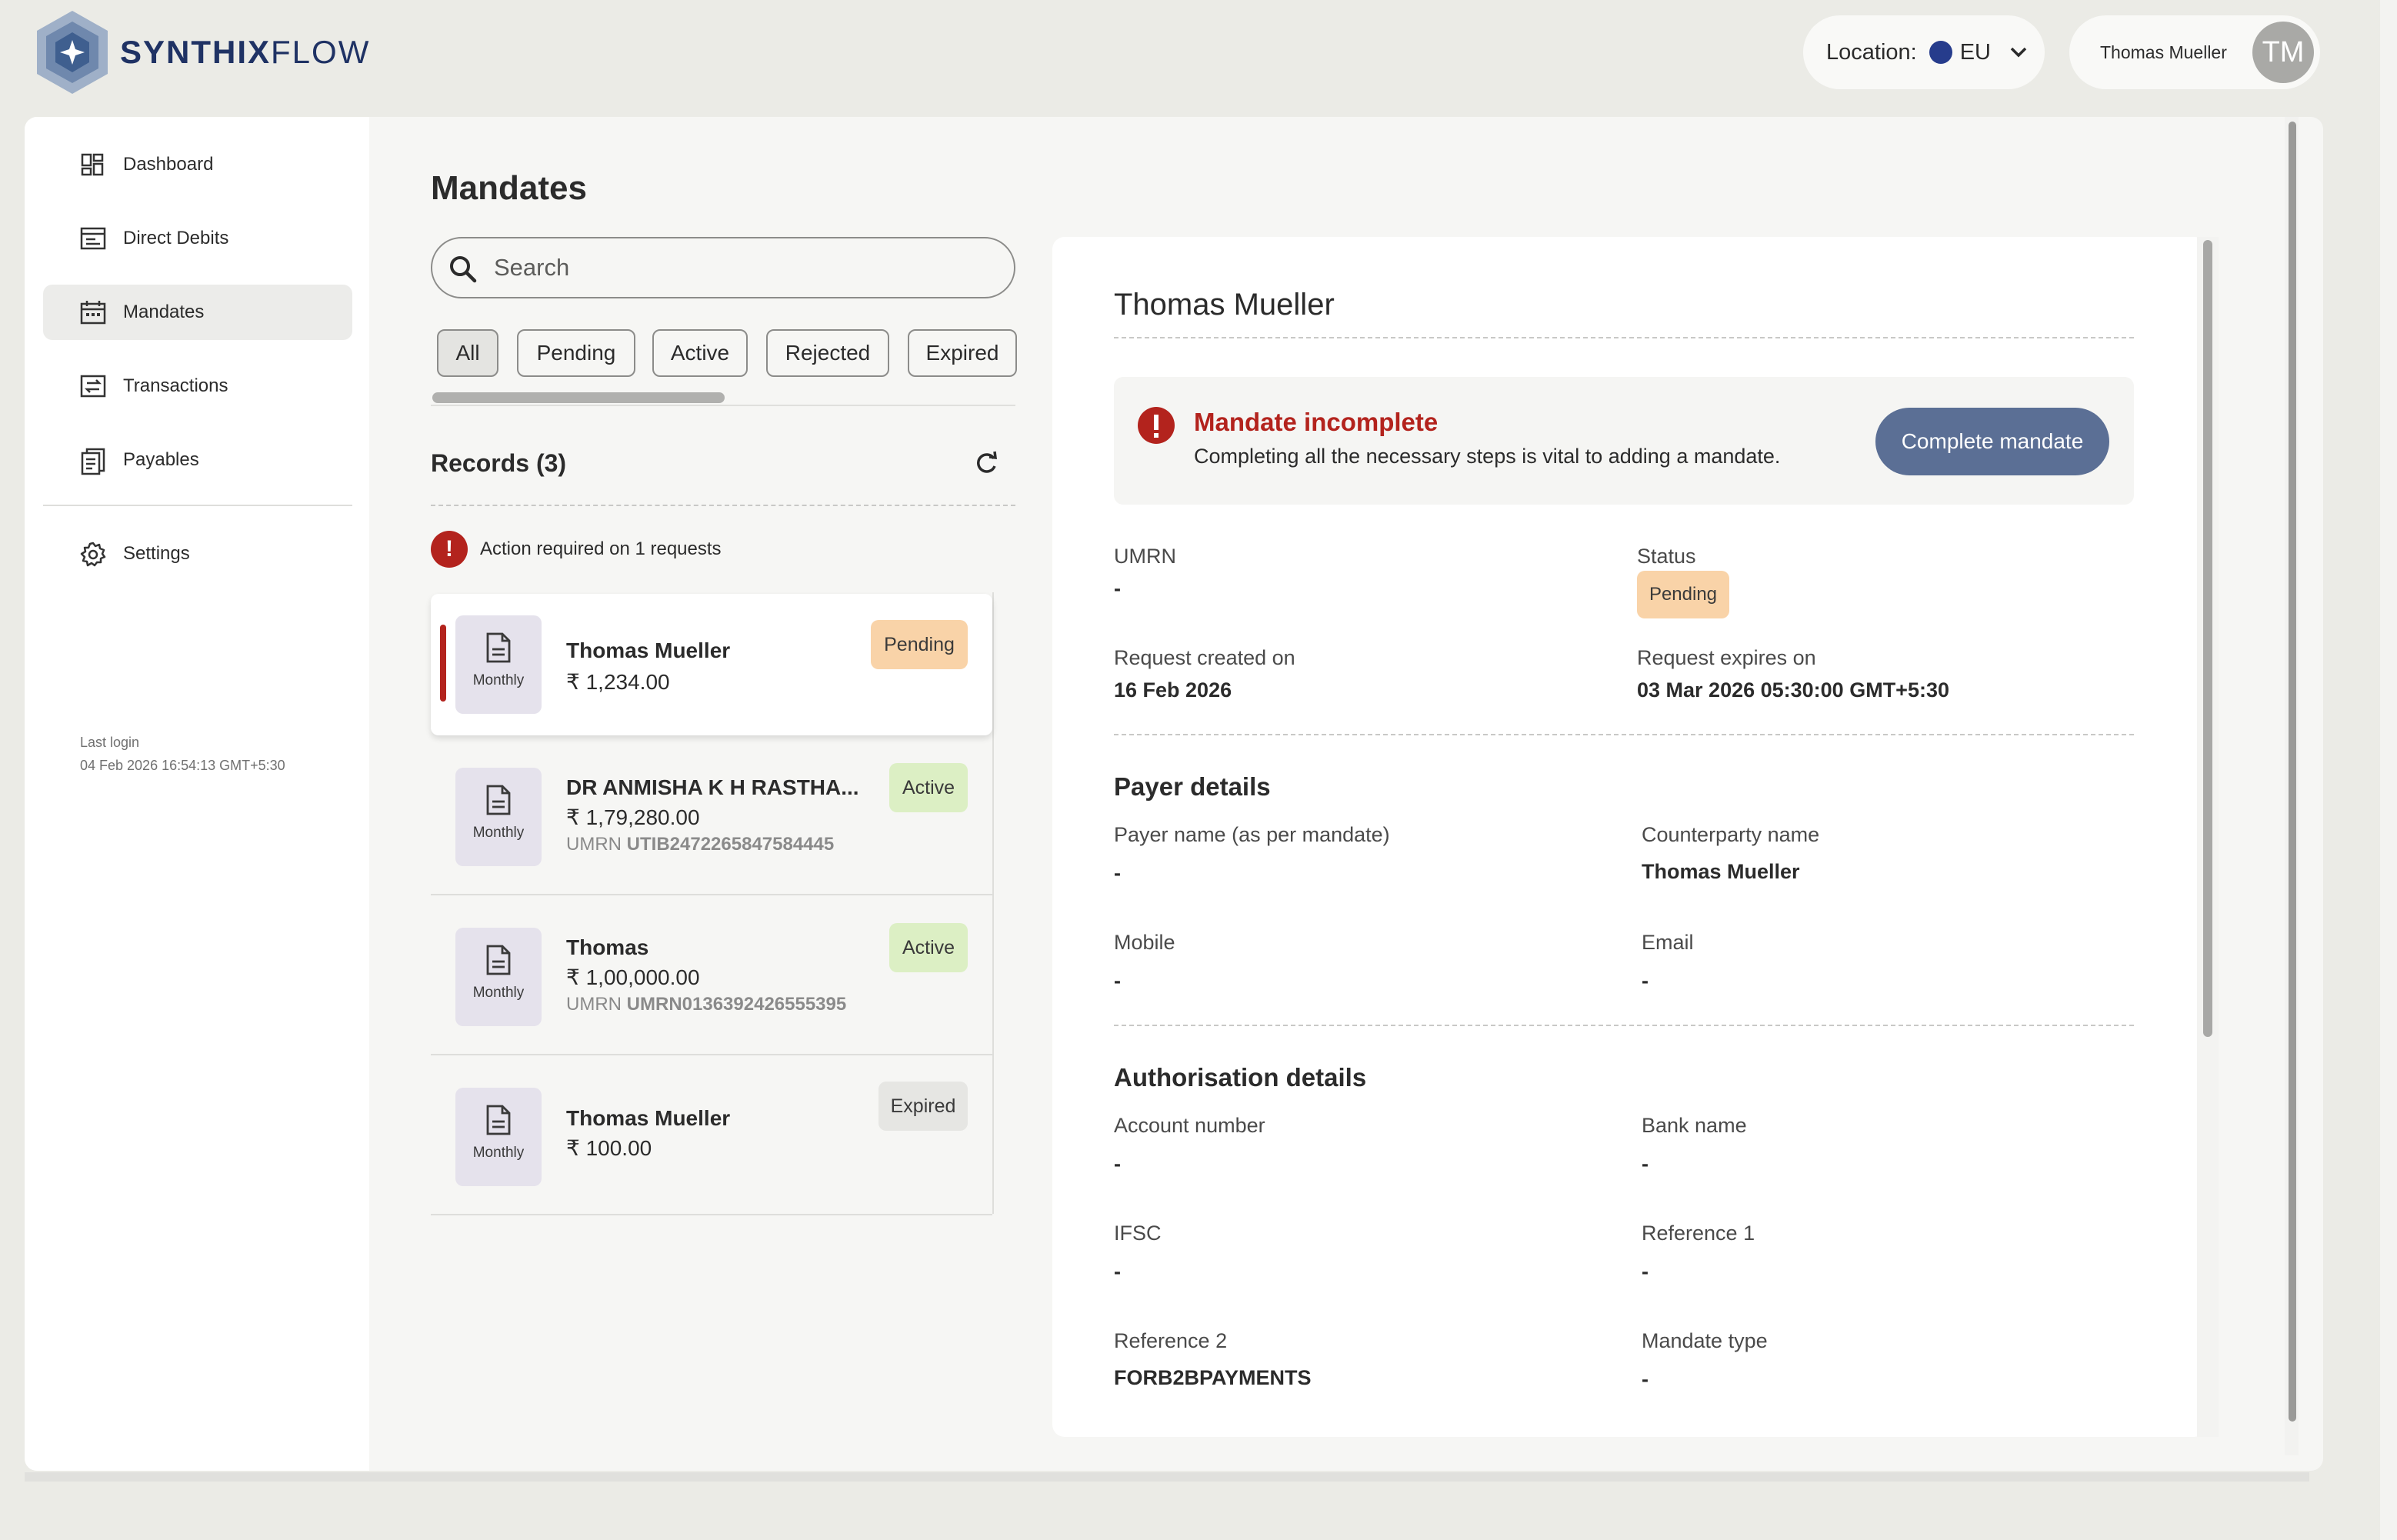  Describe the element at coordinates (2283, 52) in the screenshot. I see `avatar: TM` at that location.